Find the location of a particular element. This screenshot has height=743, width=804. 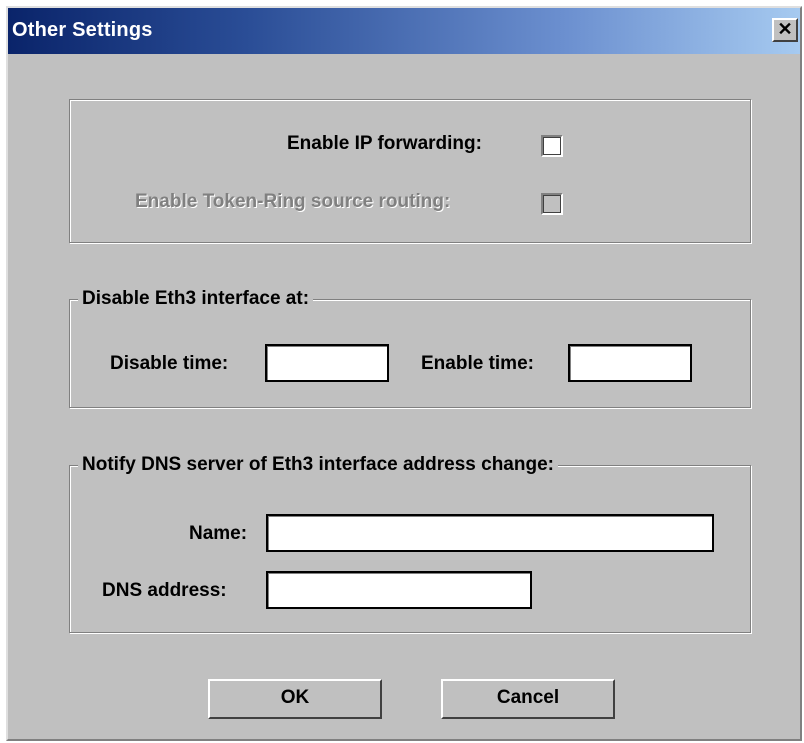

dns-address-label: DNS address: is located at coordinates (164, 590).